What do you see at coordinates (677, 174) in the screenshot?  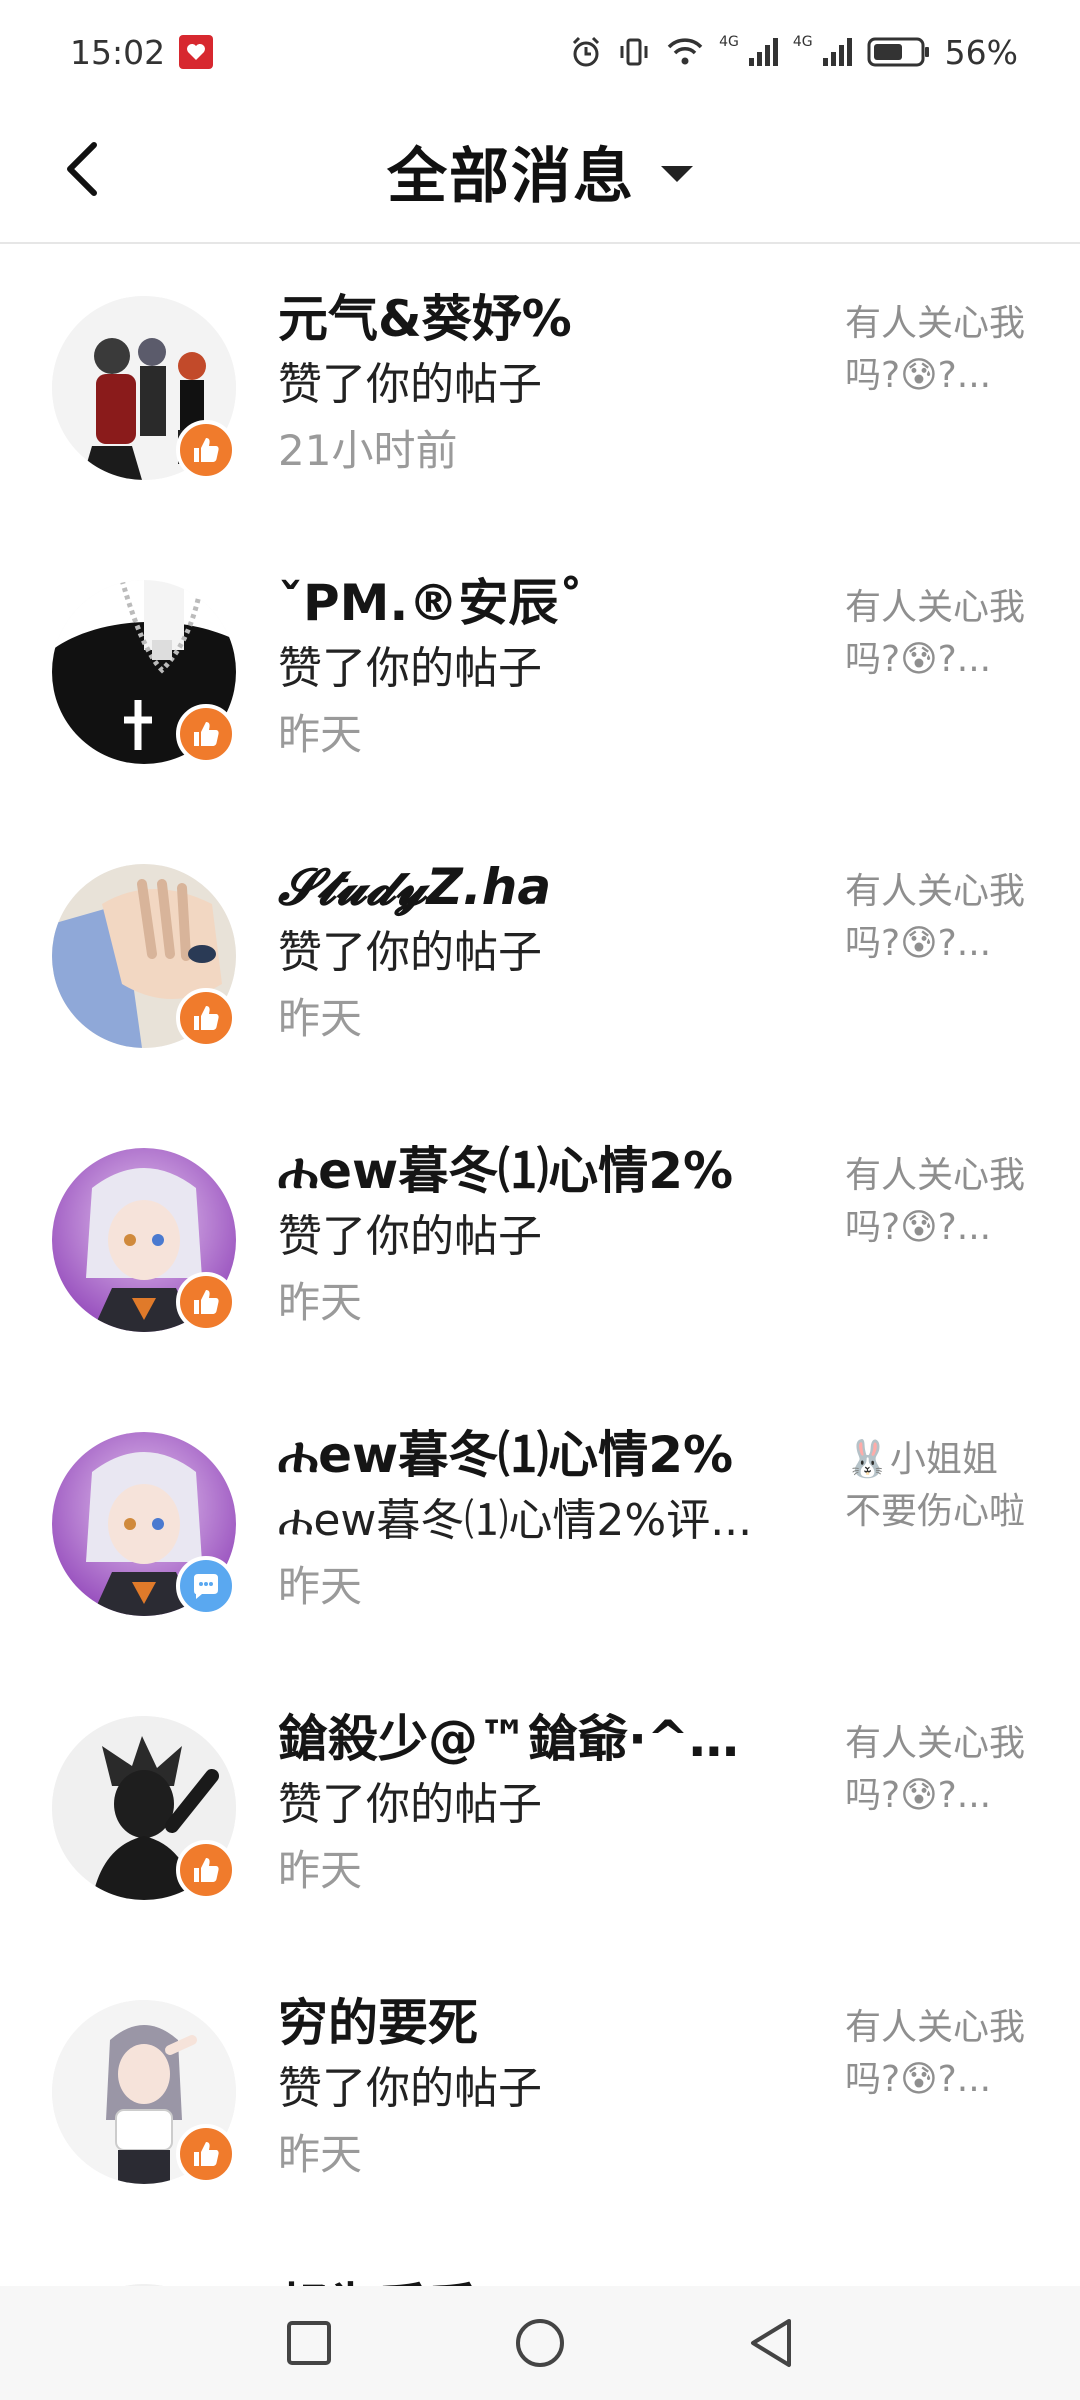 I see `dropdown-caret-icon` at bounding box center [677, 174].